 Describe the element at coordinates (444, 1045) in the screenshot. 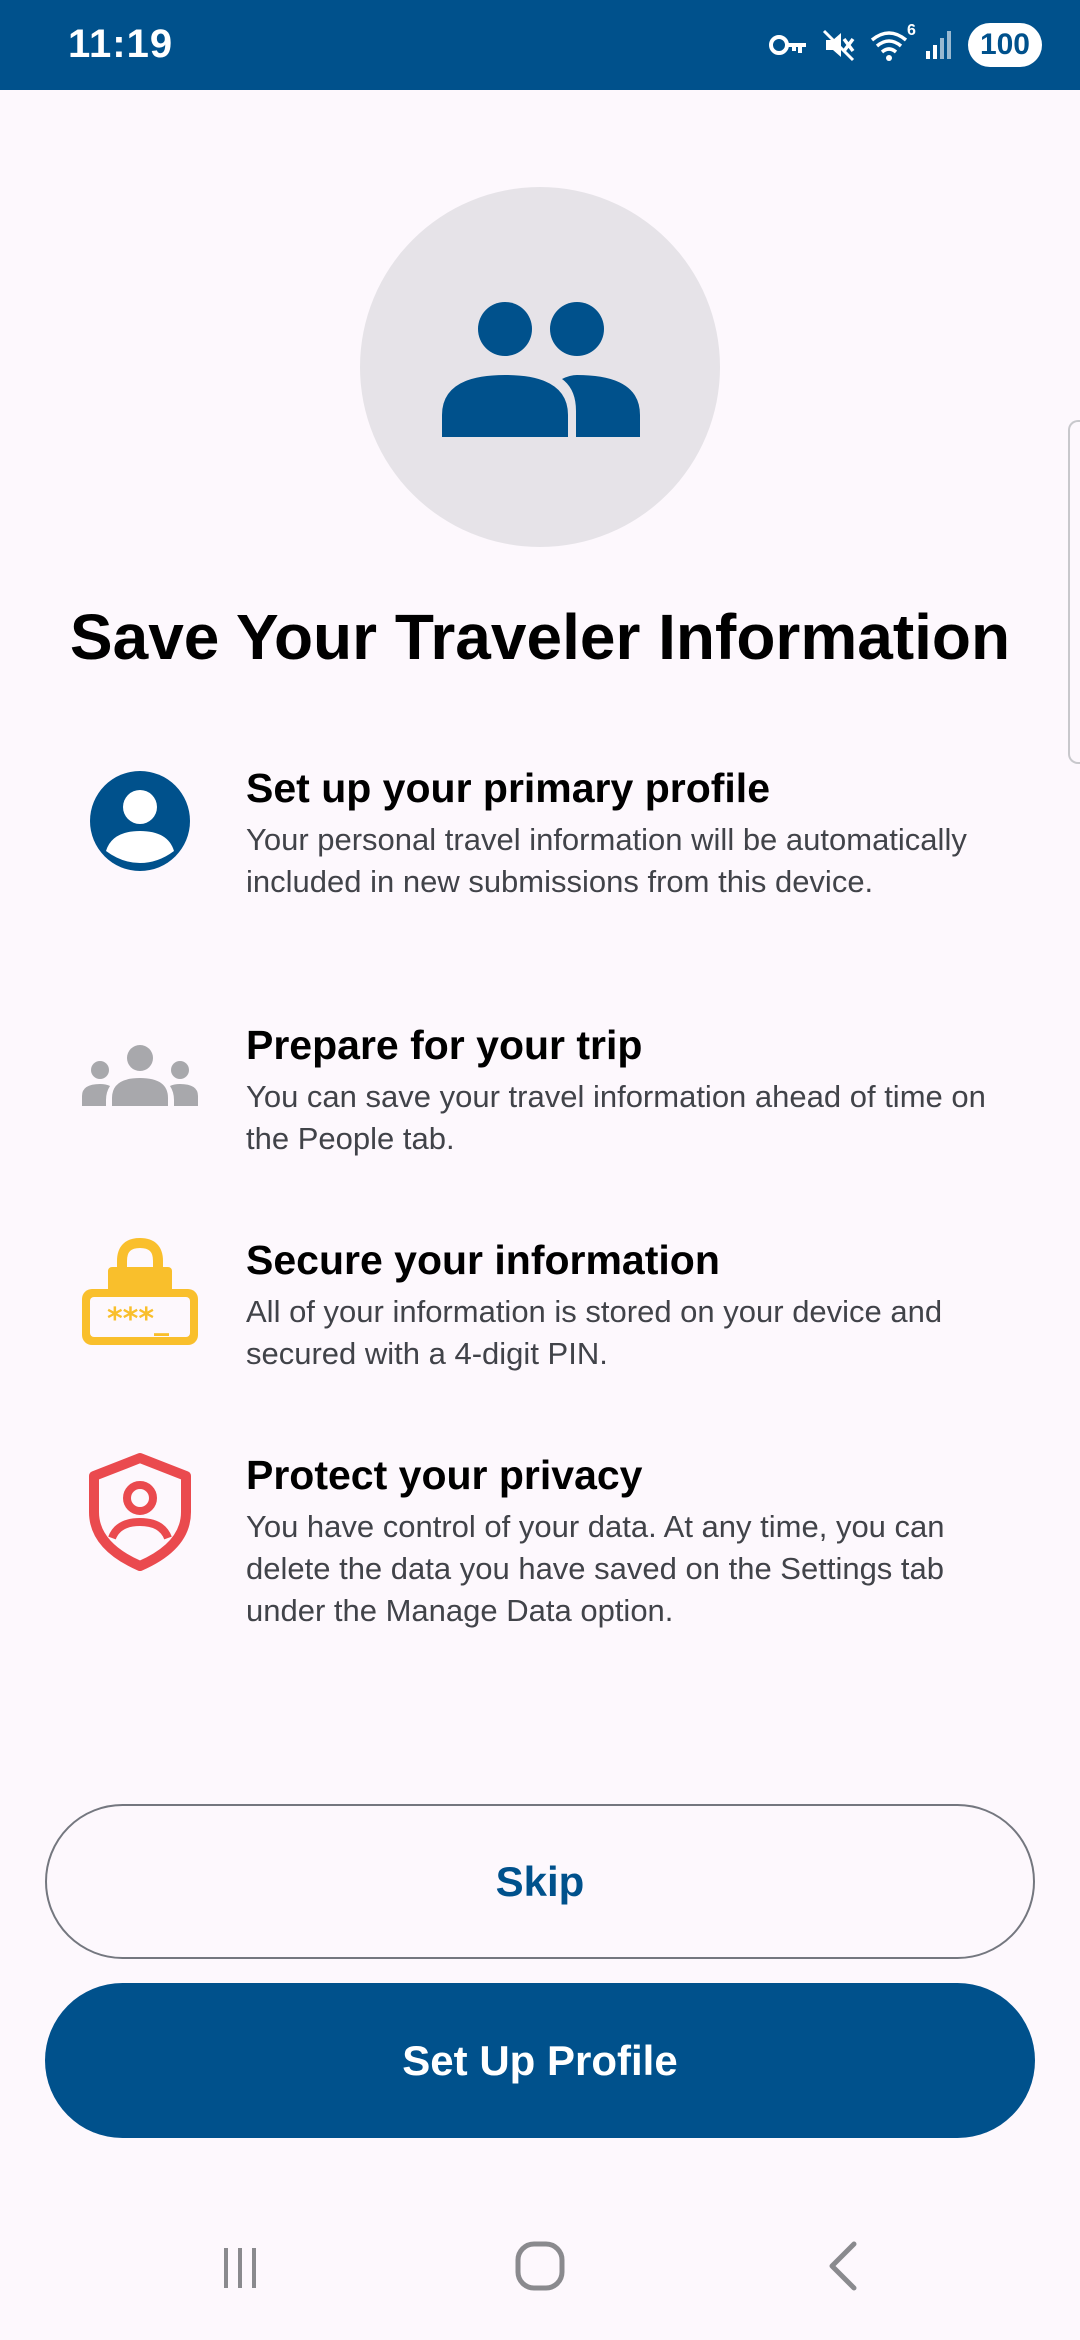

I see `feature-title: Prepare for your trip` at that location.